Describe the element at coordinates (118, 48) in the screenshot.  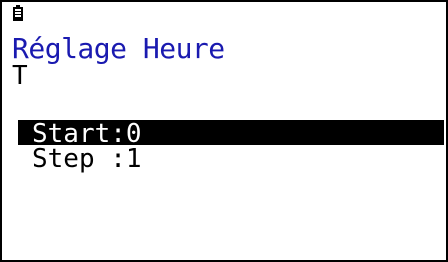
I see `page-title: Réglage Heure` at that location.